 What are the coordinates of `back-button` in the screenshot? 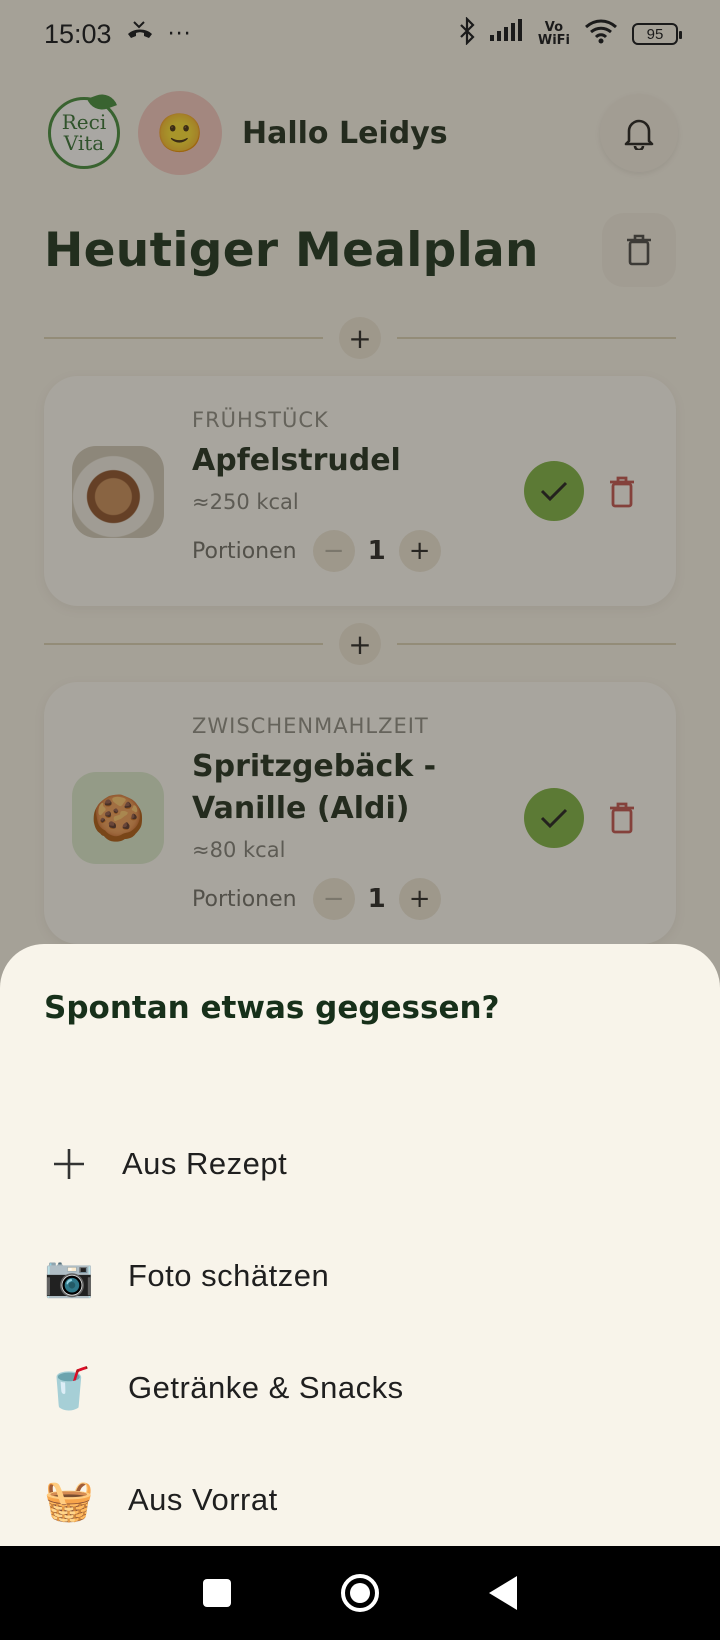 It's located at (503, 1593).